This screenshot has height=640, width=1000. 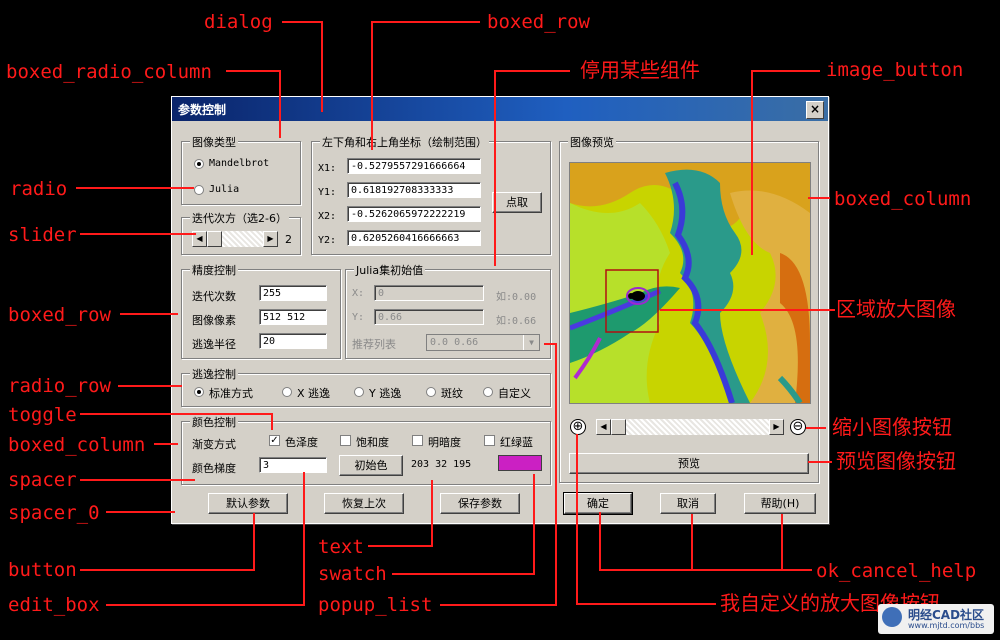 I want to click on iterations-label: 迭代次数, so click(x=214, y=296).